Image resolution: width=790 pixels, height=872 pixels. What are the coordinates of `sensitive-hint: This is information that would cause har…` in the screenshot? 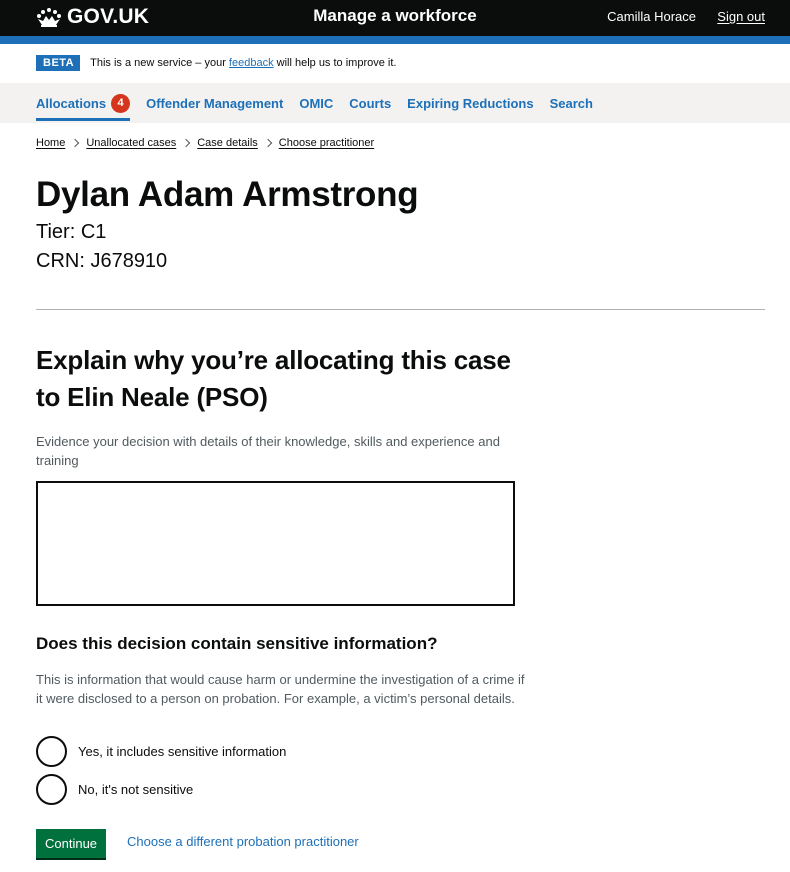 It's located at (280, 689).